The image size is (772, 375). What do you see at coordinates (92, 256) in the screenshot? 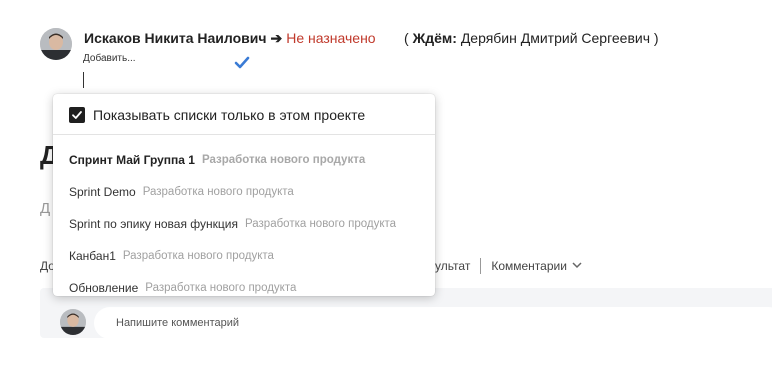
I see `list-item-name: Канбан1` at bounding box center [92, 256].